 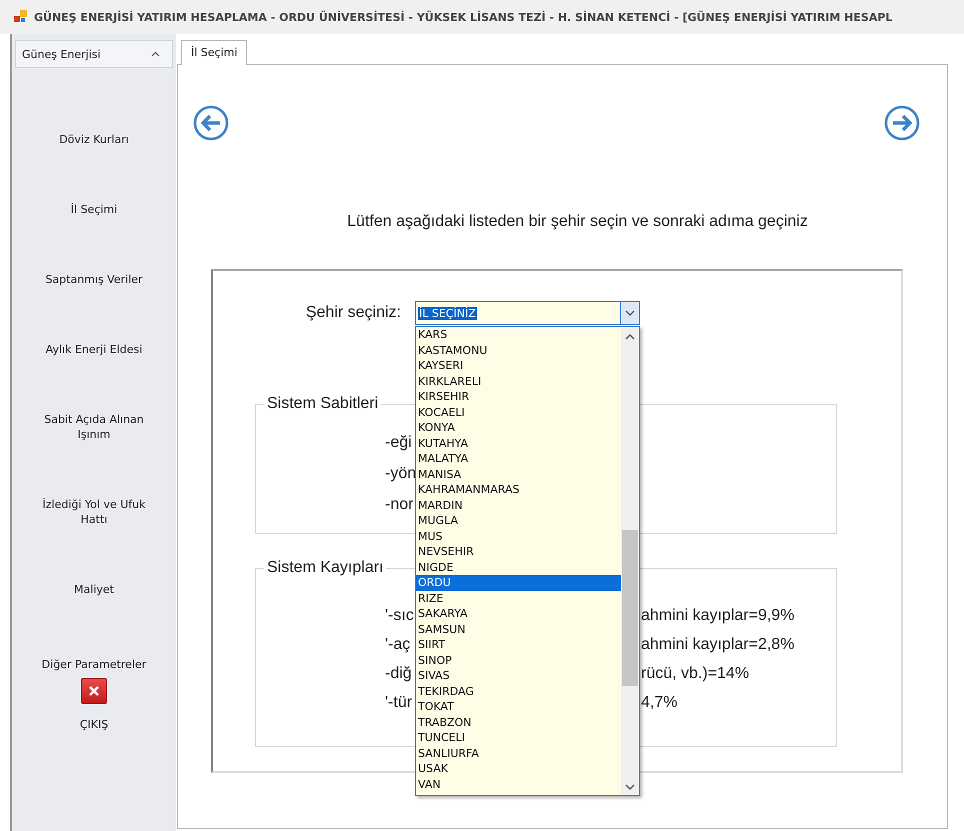 I want to click on sidebar-item: Diğer Parametreler, so click(x=94, y=648).